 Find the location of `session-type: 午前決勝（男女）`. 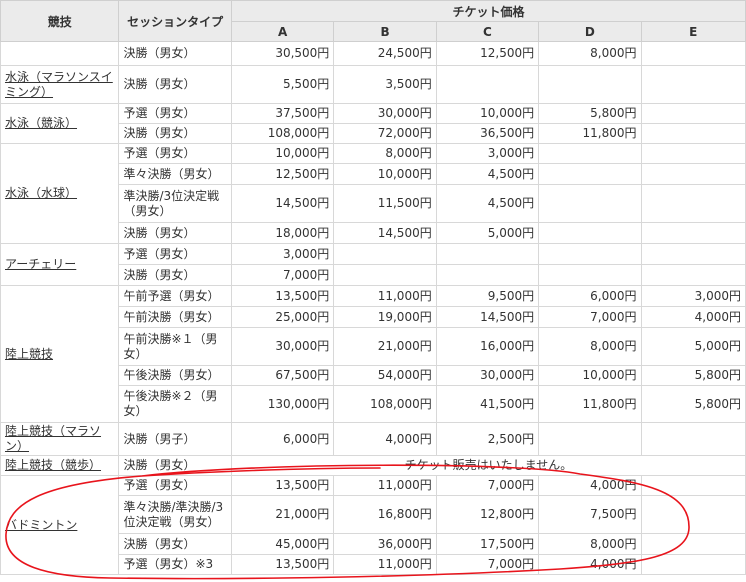

session-type: 午前決勝（男女） is located at coordinates (175, 317).